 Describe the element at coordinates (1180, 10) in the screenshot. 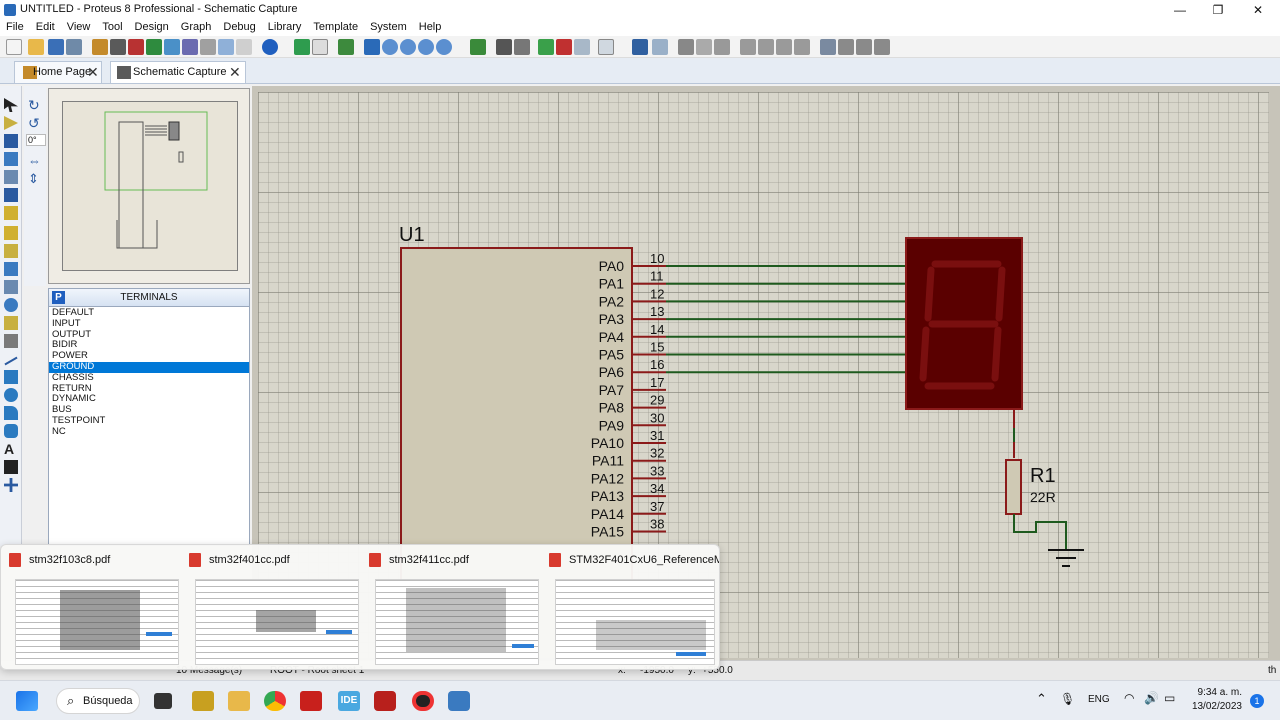

I see `minimize-button: —` at that location.